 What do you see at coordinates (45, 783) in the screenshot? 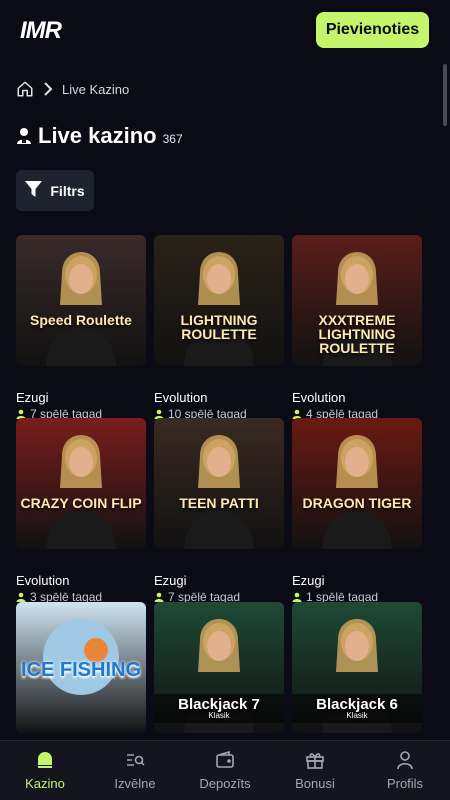
I see `nav-label: Kazino` at bounding box center [45, 783].